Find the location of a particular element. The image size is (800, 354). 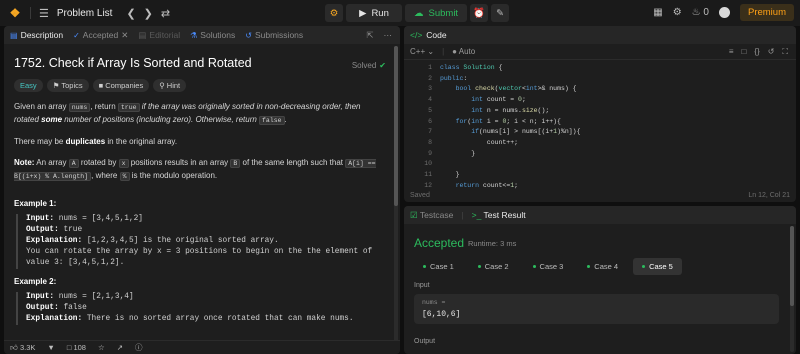

streak-count: 0 is located at coordinates (706, 12).